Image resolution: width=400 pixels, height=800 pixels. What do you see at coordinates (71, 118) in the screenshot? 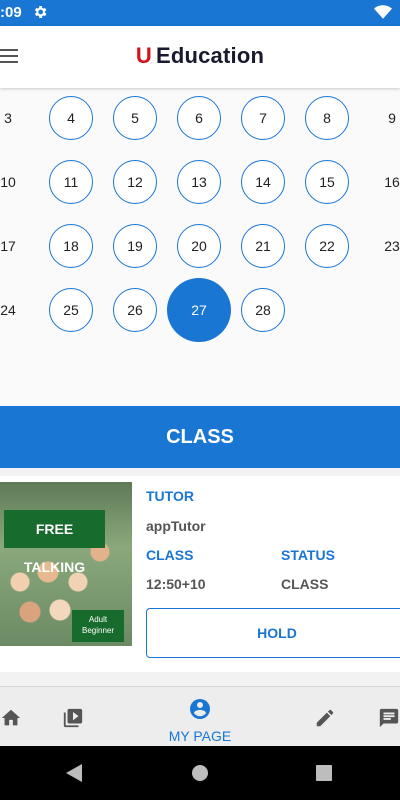
I see `calendar-day: 4` at bounding box center [71, 118].